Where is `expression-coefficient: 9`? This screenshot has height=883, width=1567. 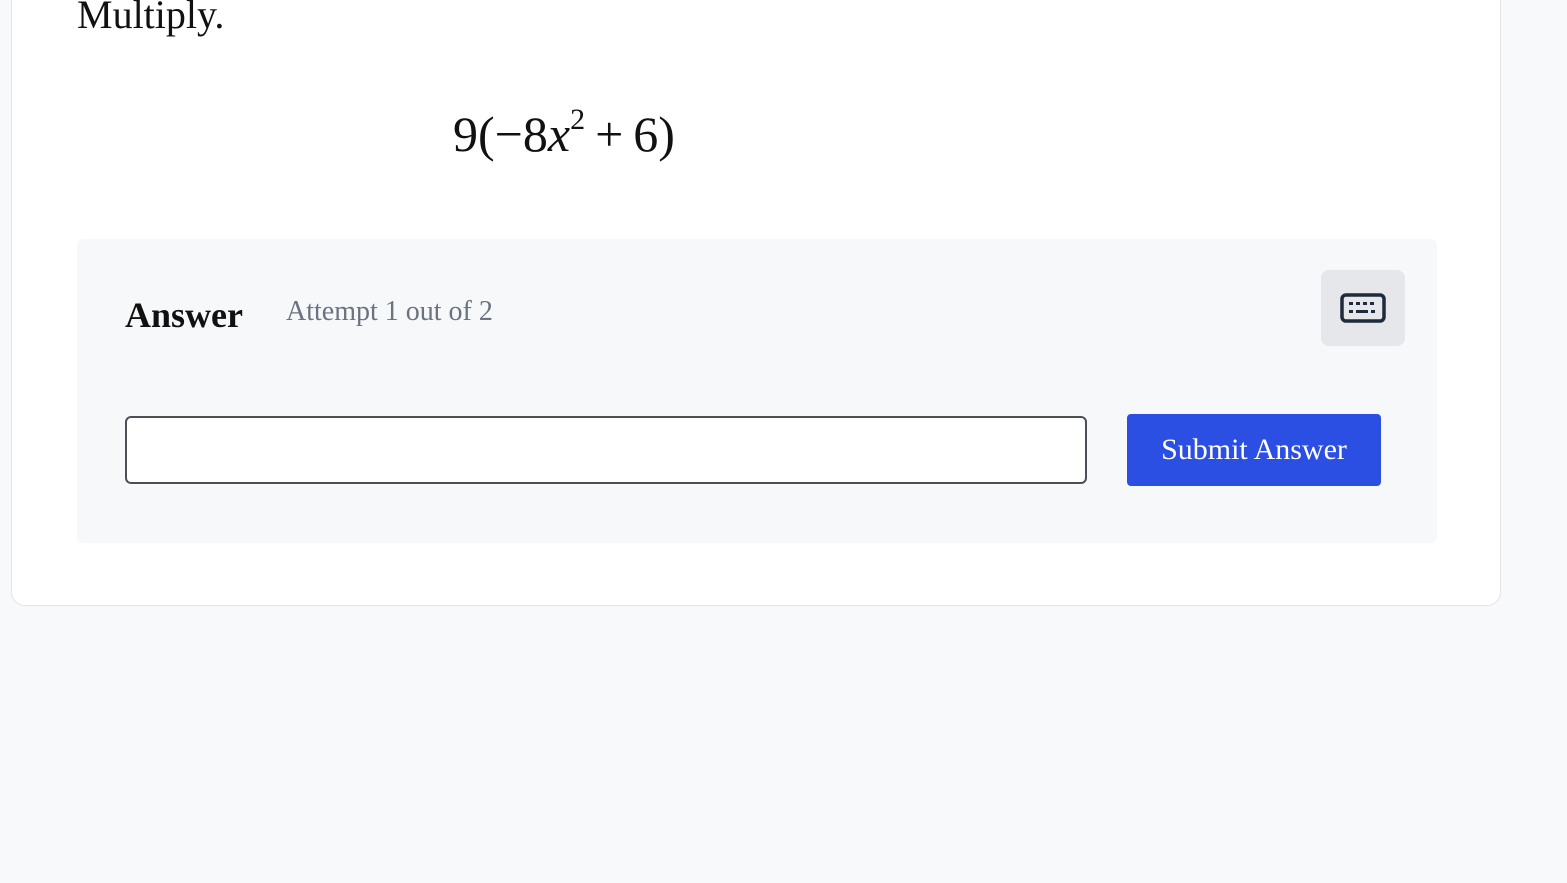 expression-coefficient: 9 is located at coordinates (465, 134).